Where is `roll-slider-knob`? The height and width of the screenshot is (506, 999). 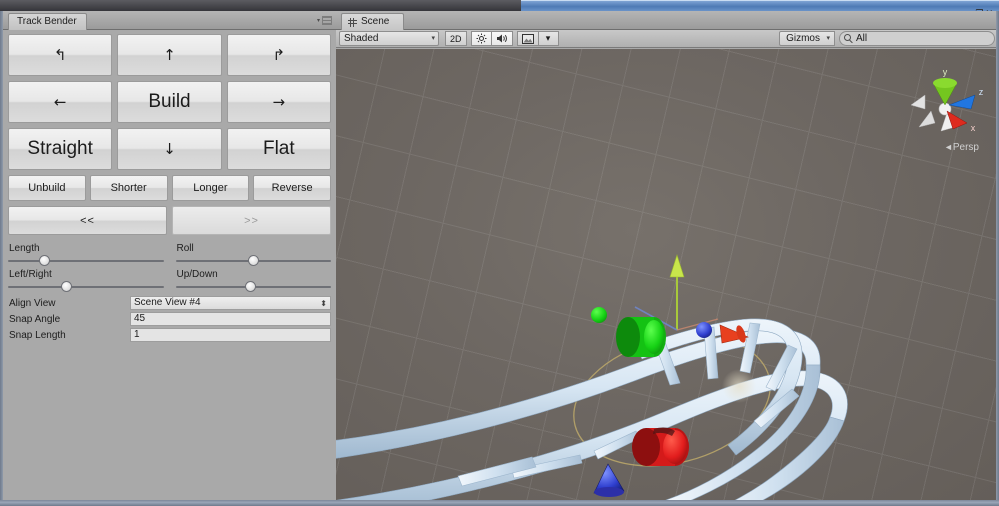 roll-slider-knob is located at coordinates (254, 260).